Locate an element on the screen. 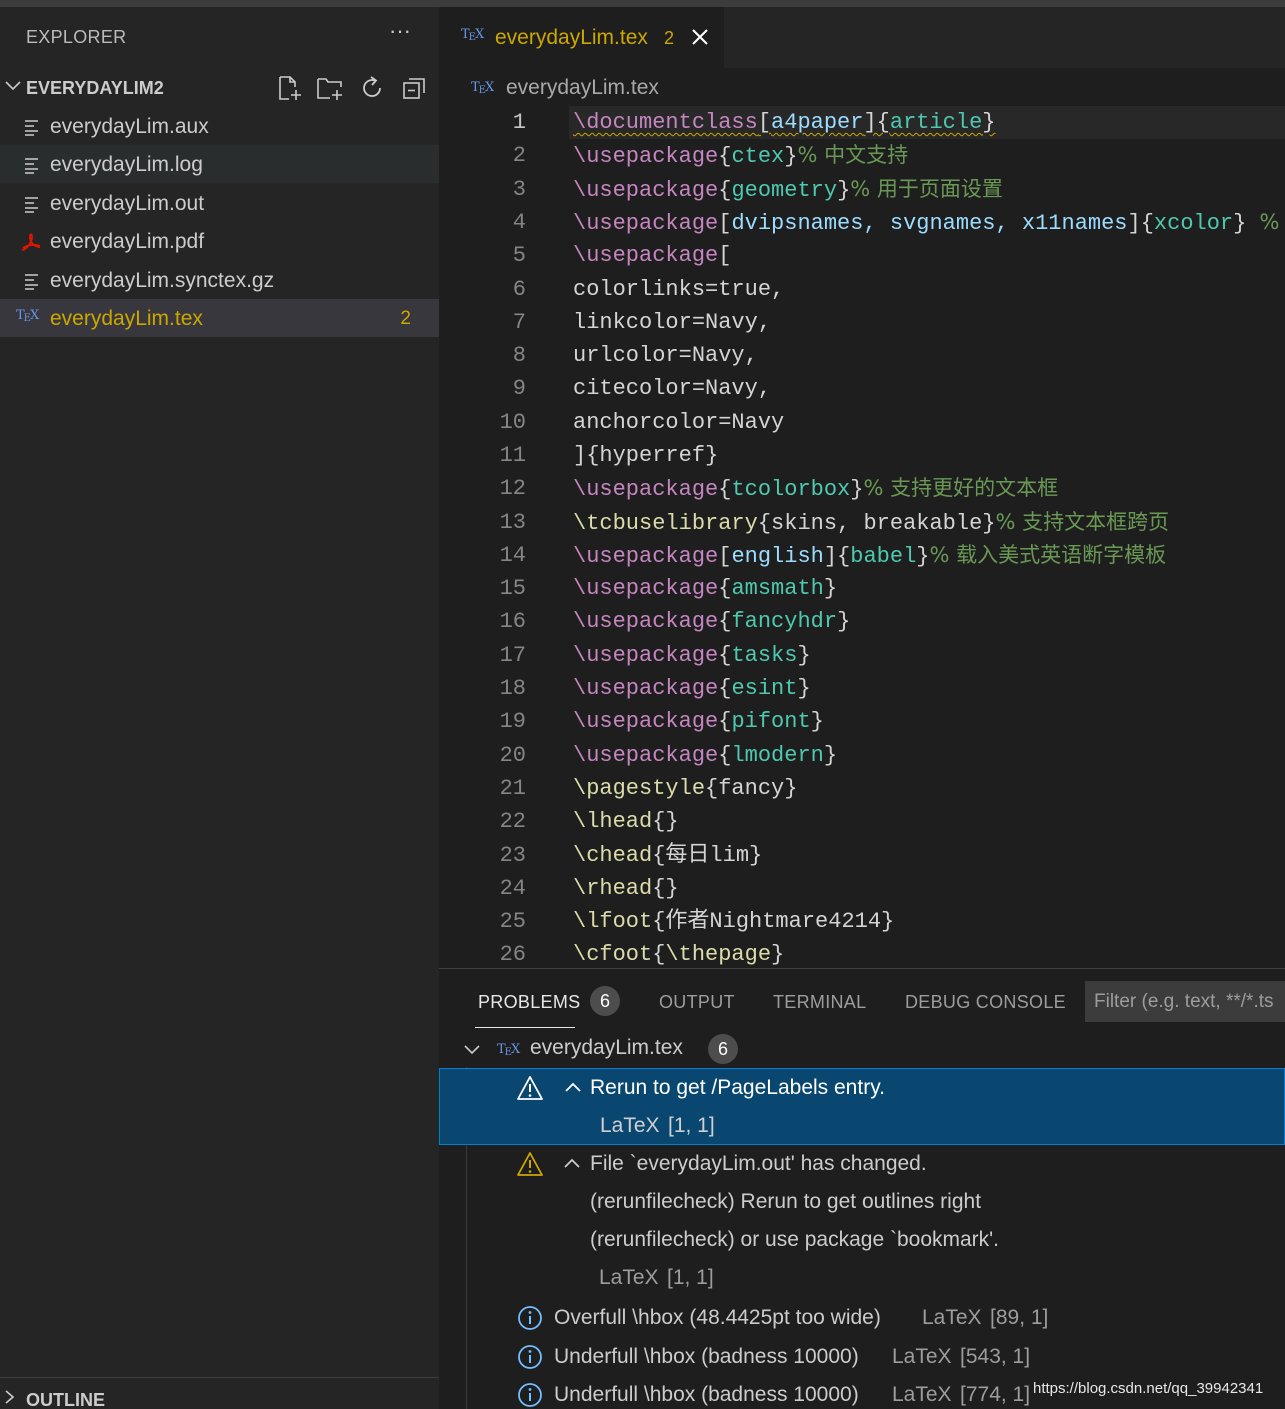 This screenshot has height=1409, width=1285. code-line: 18 \usepackage{esint} is located at coordinates (862, 688).